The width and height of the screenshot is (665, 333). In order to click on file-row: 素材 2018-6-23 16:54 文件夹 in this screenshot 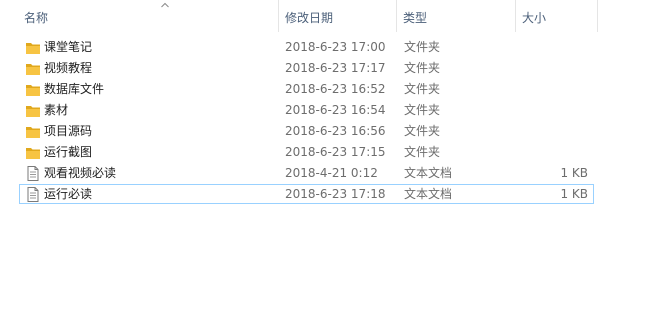, I will do `click(306, 110)`.